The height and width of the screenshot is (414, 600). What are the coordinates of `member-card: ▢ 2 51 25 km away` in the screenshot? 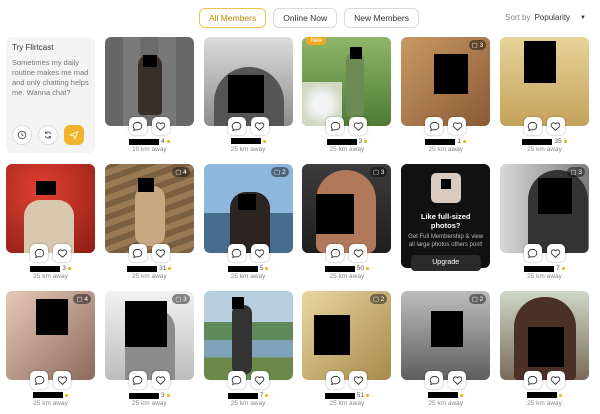 It's located at (347, 352).